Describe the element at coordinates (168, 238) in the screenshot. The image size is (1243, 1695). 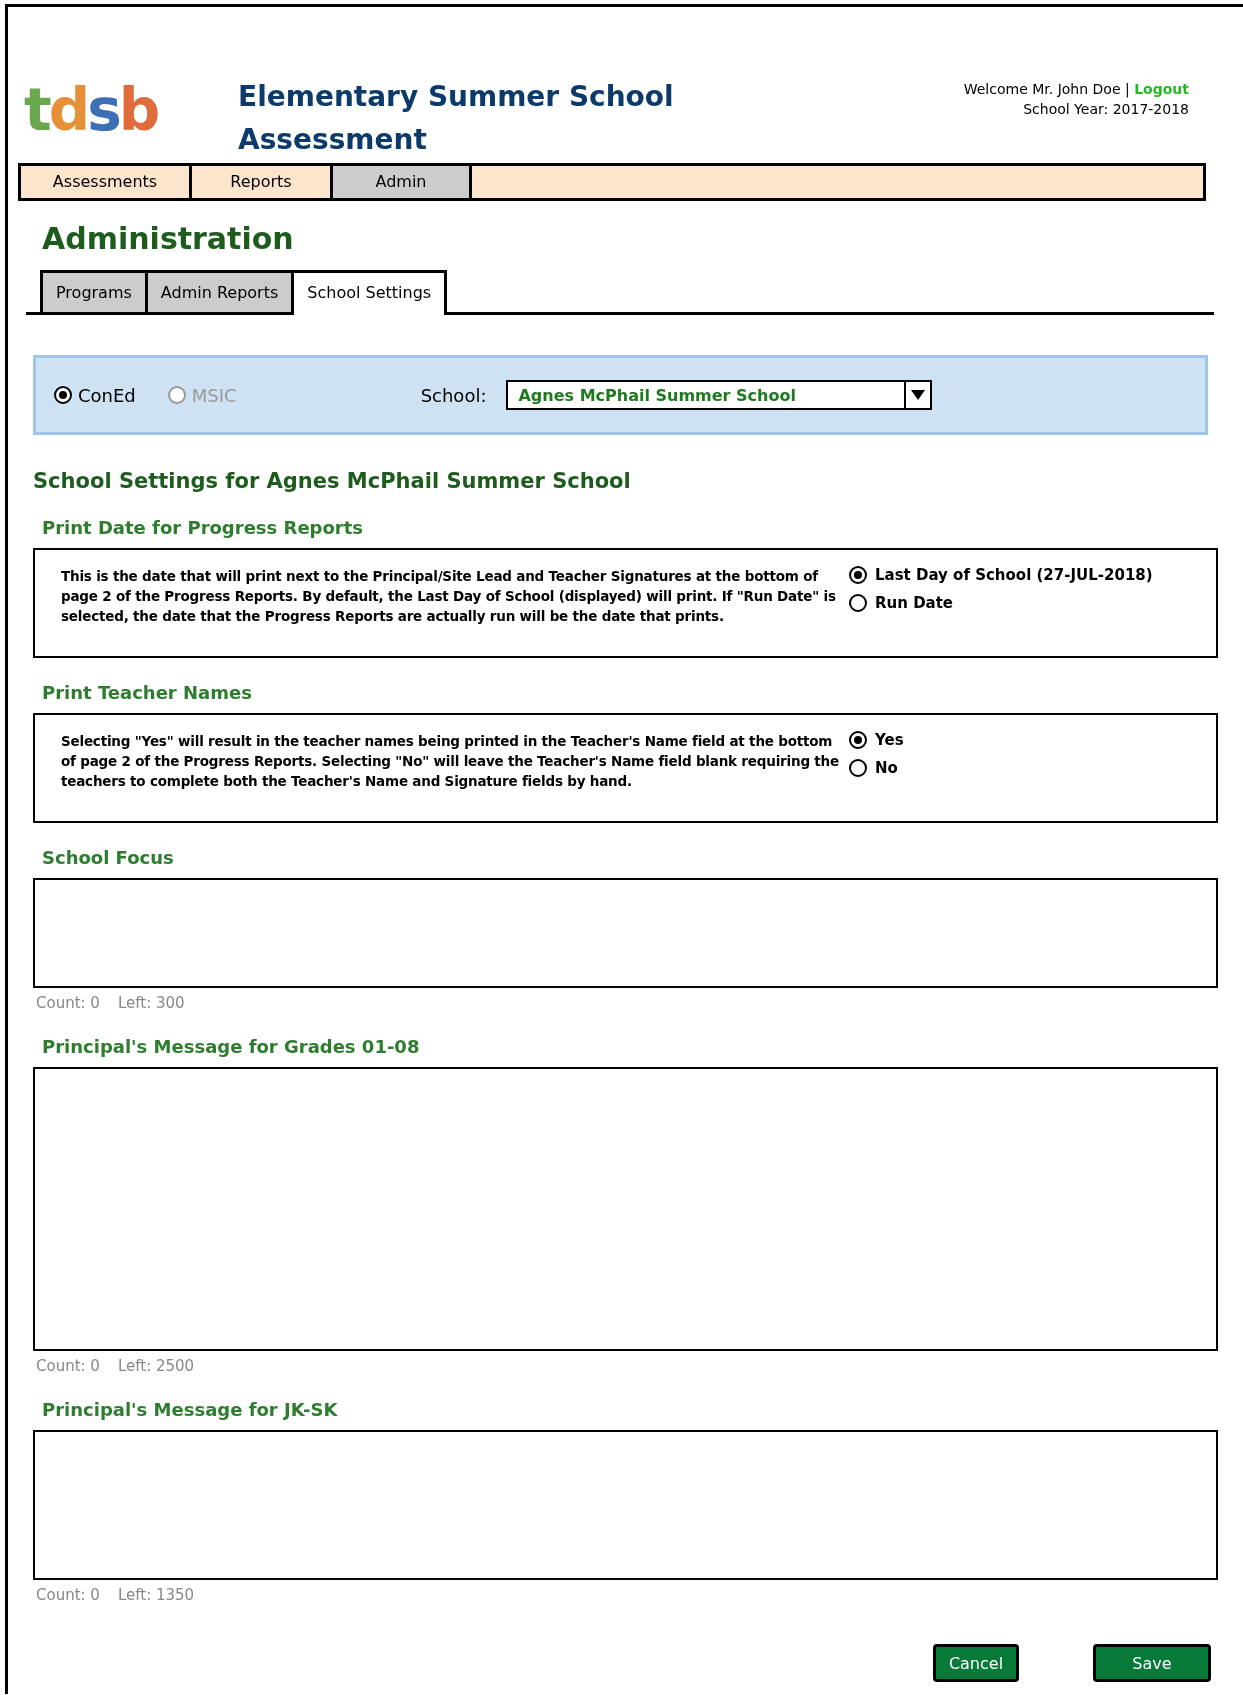
I see `page-title: Administration` at that location.